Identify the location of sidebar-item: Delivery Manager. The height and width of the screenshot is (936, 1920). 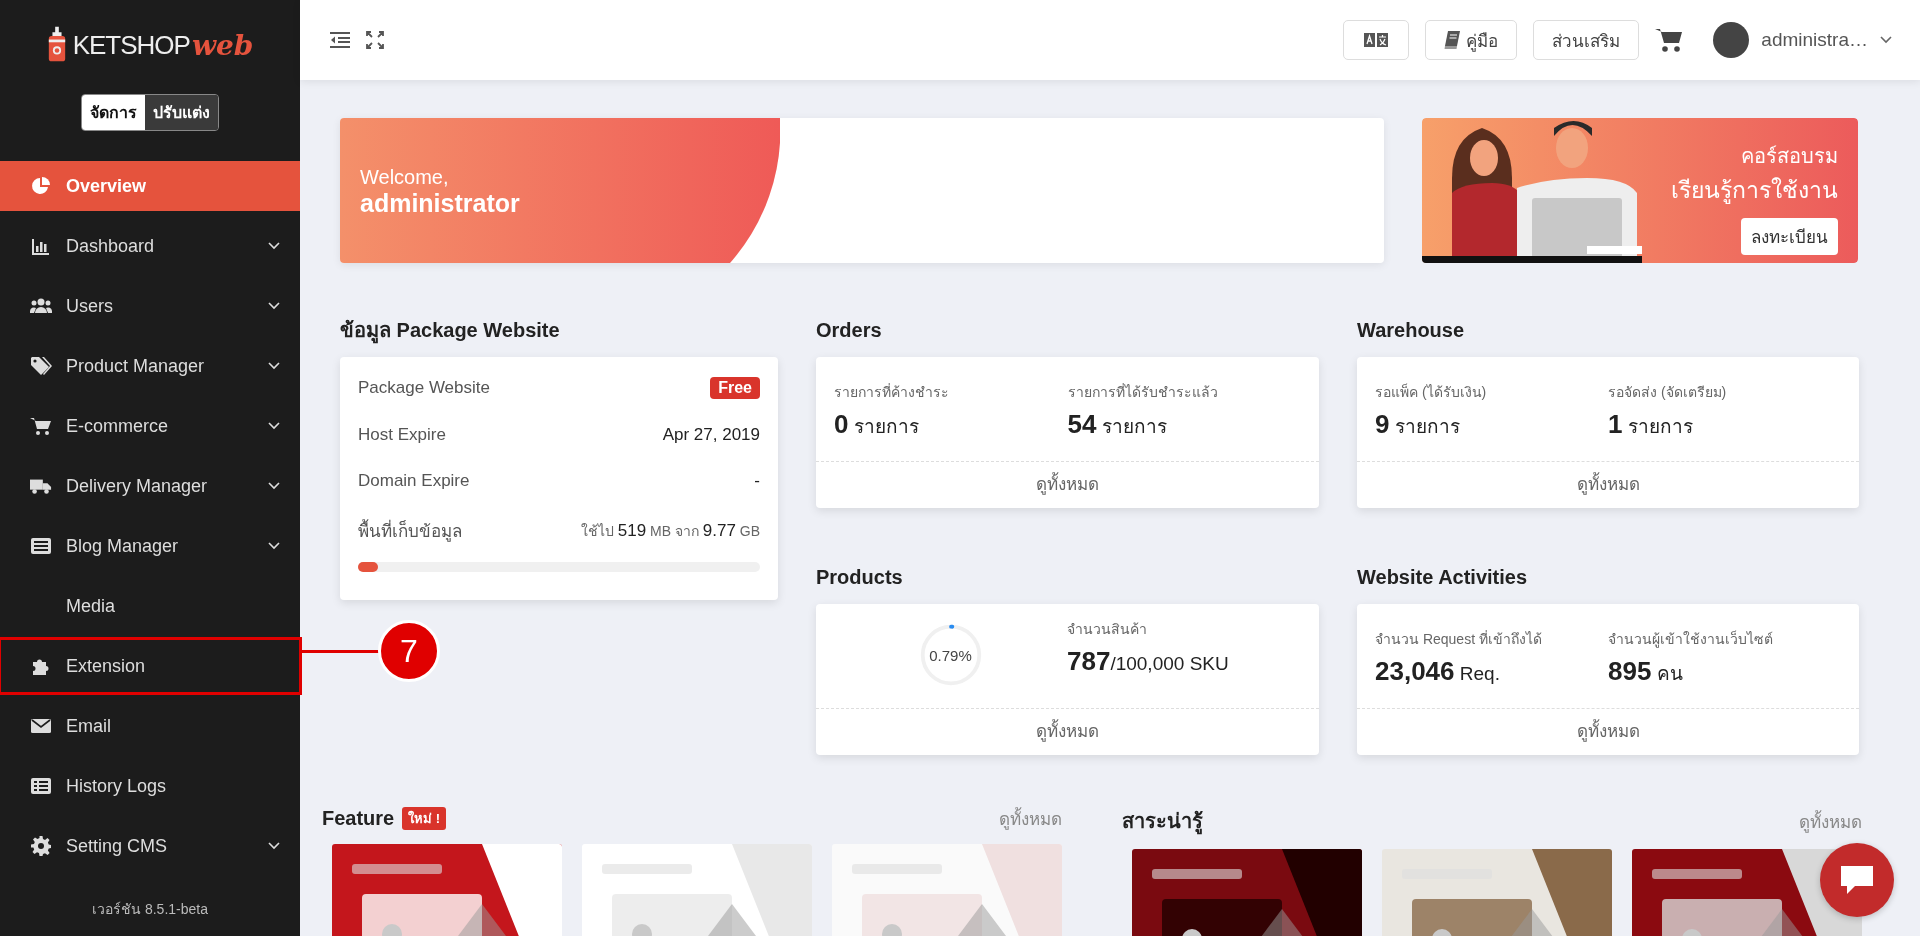
(150, 486).